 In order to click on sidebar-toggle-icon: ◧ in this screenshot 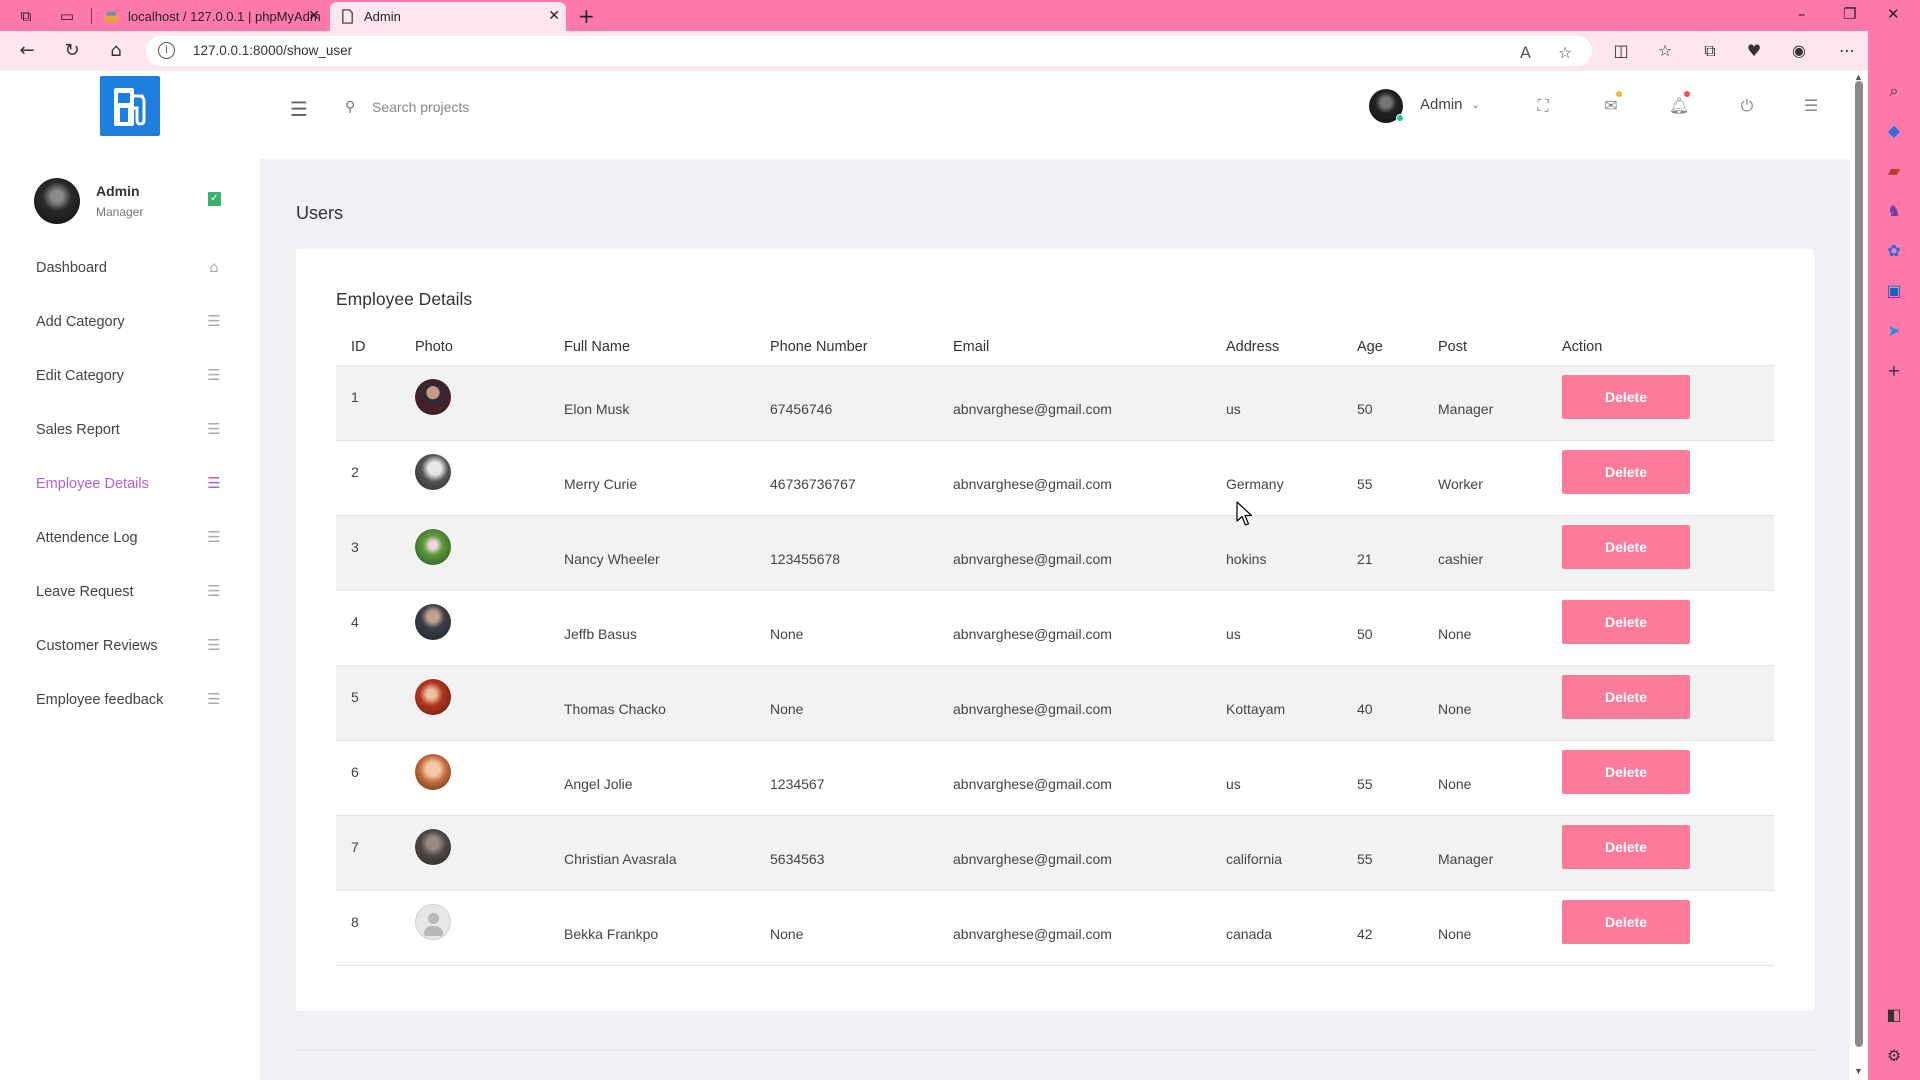, I will do `click(1894, 1015)`.